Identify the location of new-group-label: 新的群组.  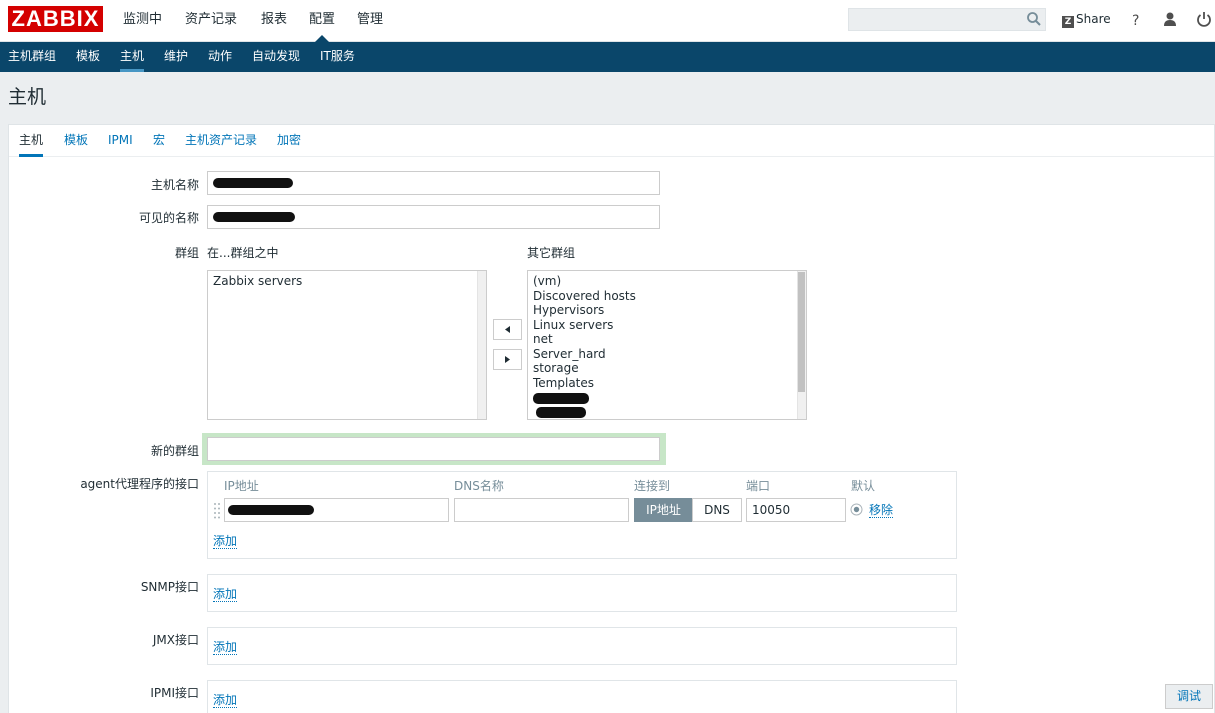
(174, 451).